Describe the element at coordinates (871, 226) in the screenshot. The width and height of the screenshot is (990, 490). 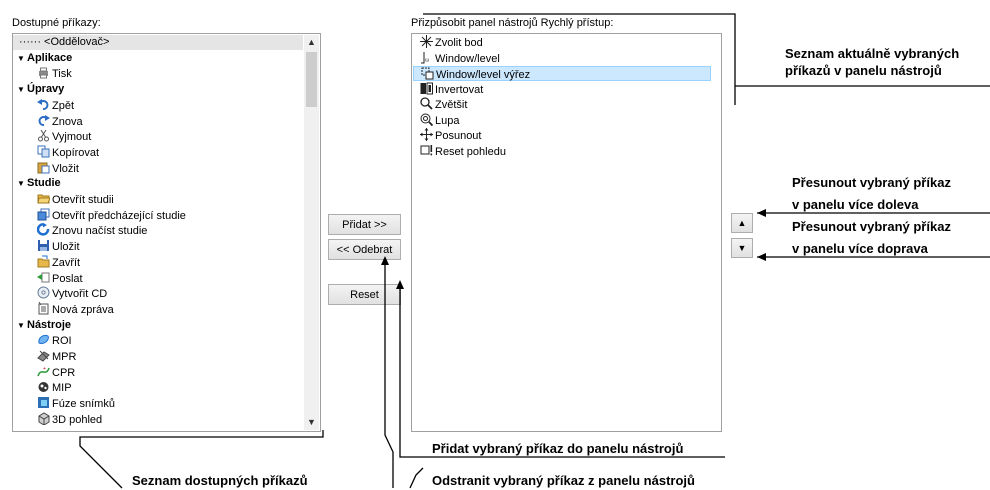
I see `annotation-move-right-1: Přesunout vybraný příkaz` at that location.